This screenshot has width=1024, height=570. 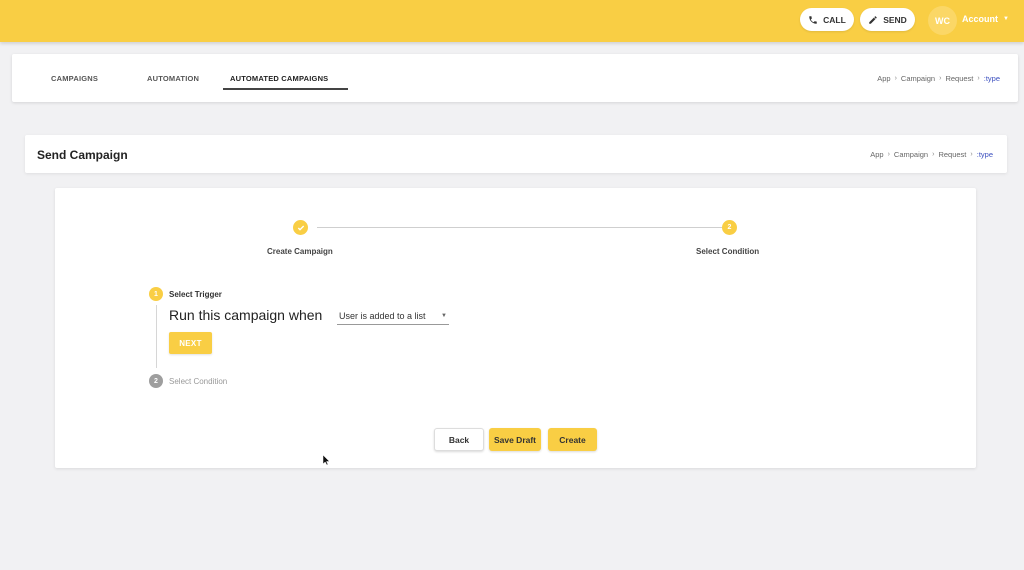 I want to click on step-complete-indicator, so click(x=300, y=227).